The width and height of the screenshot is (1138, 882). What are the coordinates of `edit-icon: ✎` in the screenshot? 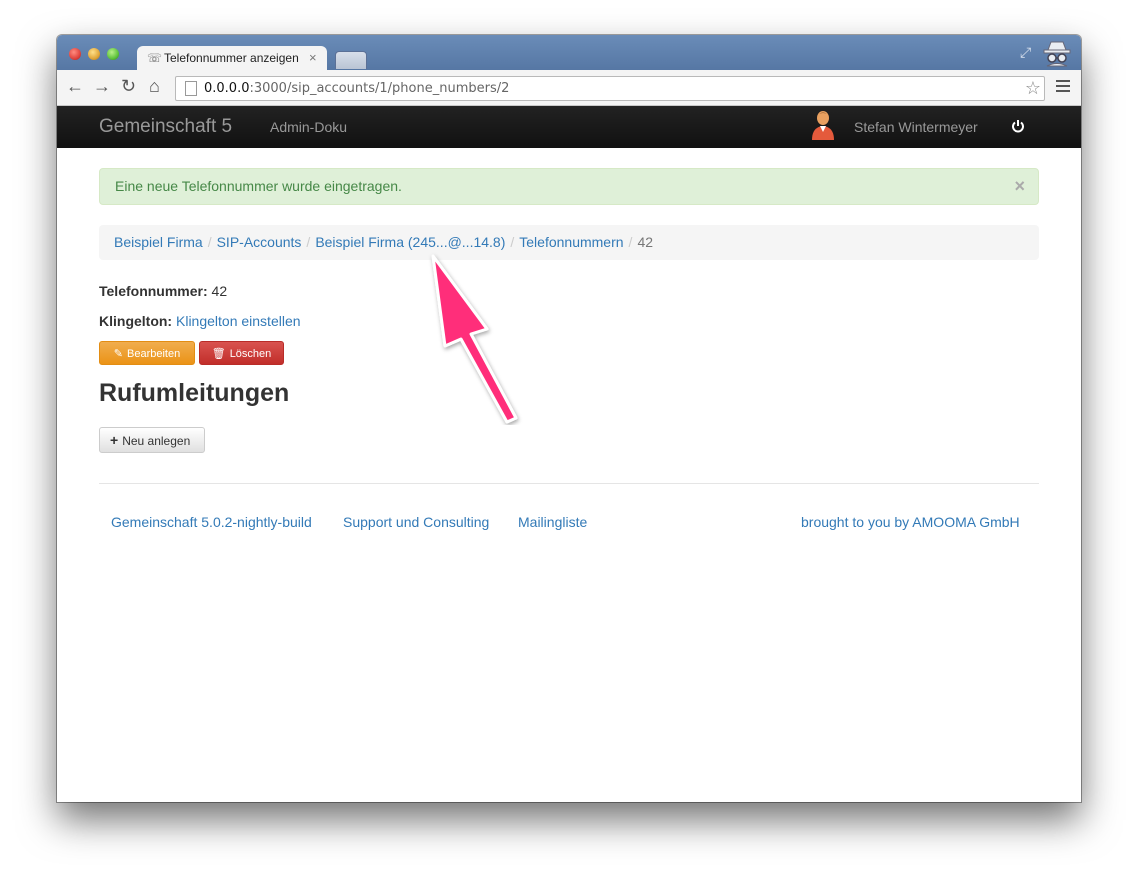 It's located at (118, 354).